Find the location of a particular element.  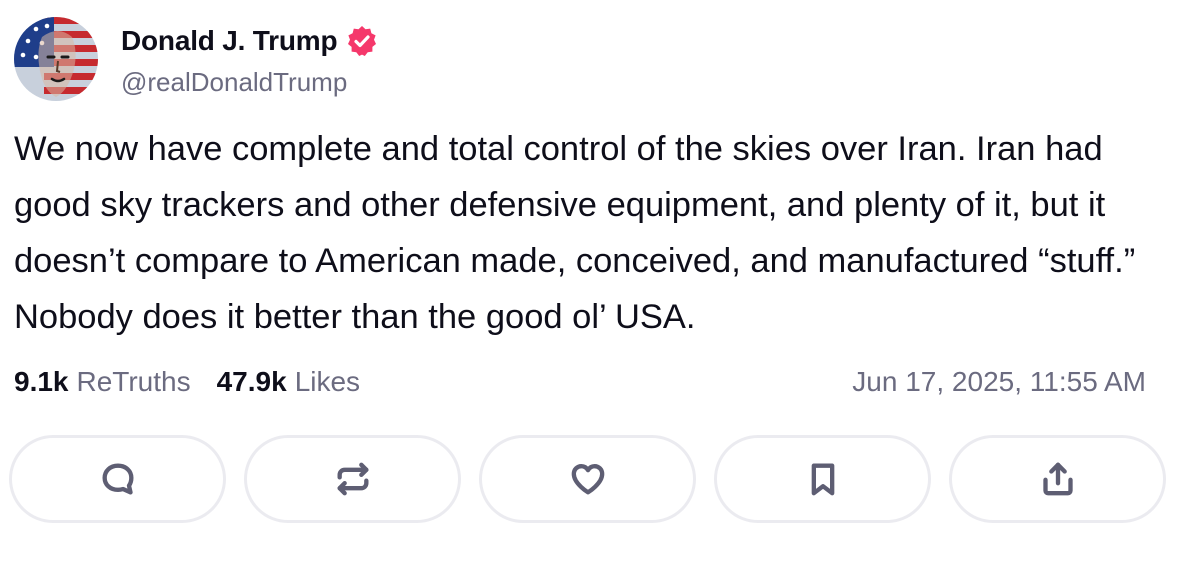

avatar-image is located at coordinates (56, 59).